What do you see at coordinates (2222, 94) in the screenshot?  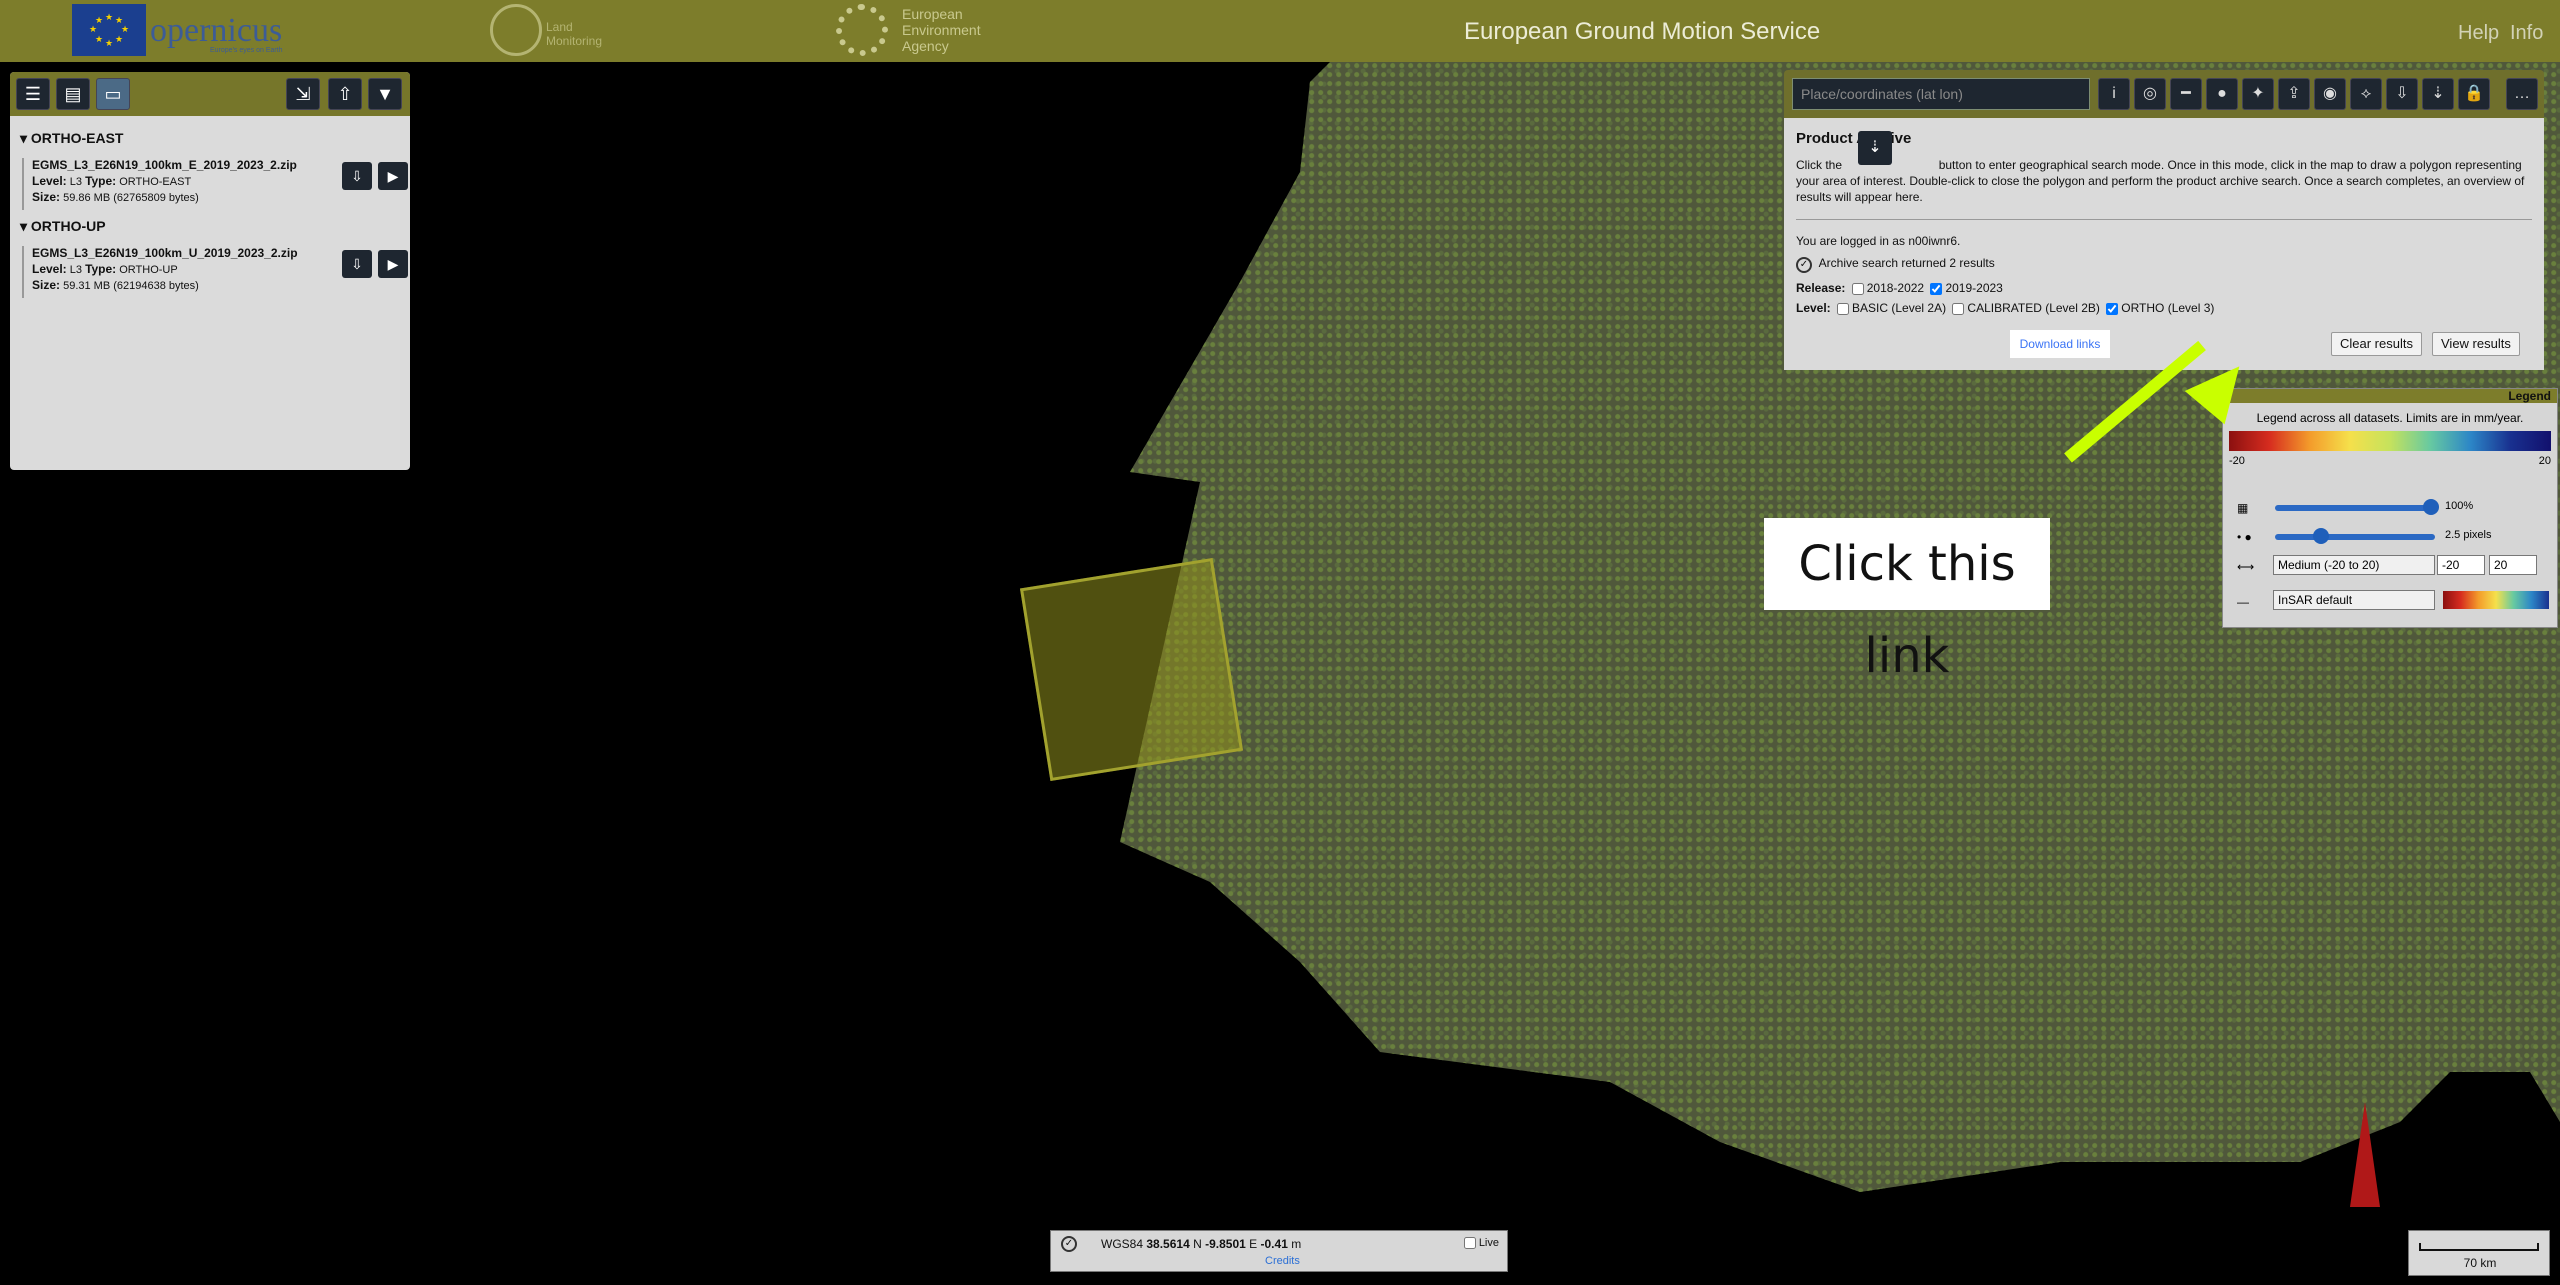 I see `circle-icon: ●` at bounding box center [2222, 94].